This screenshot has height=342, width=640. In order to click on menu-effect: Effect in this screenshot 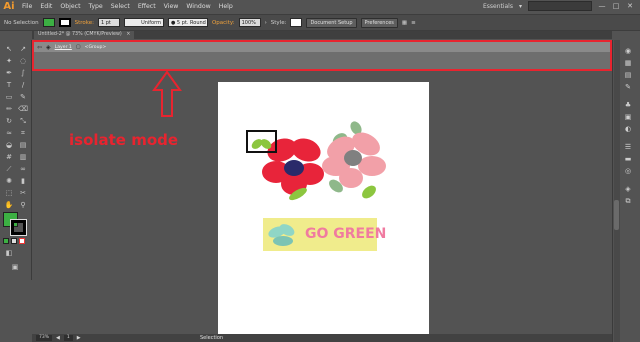, I will do `click(147, 7)`.